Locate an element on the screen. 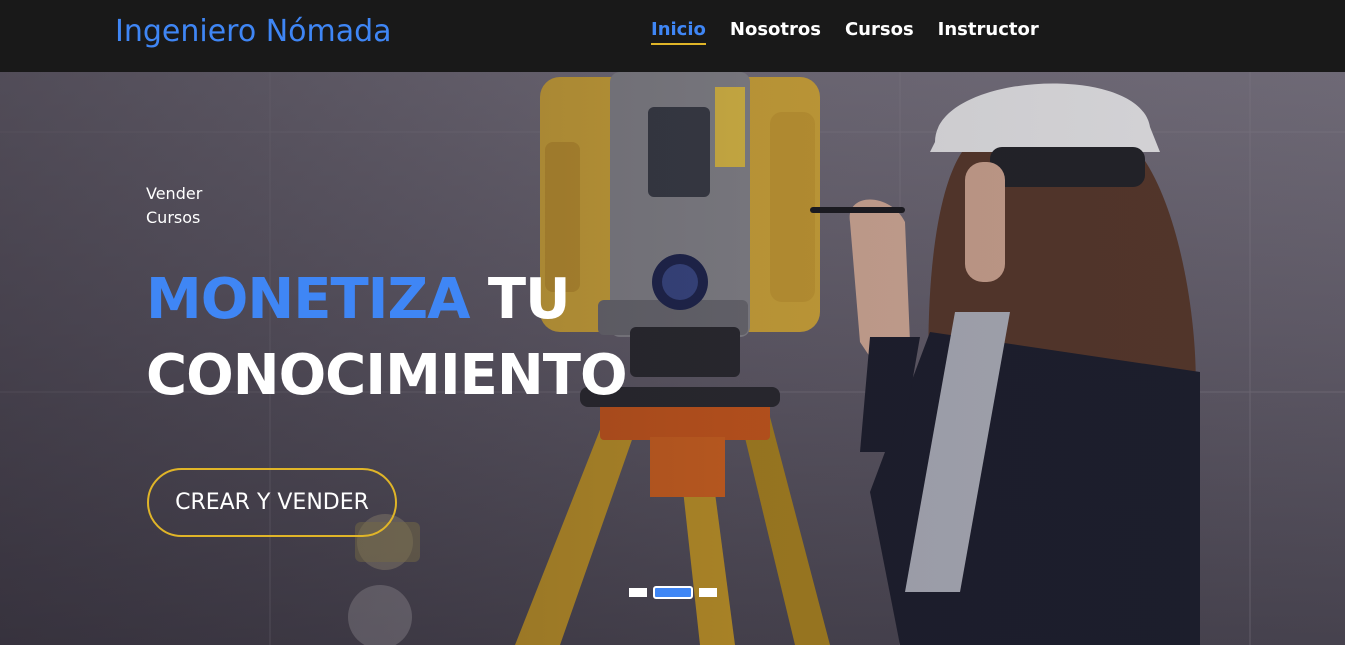 The height and width of the screenshot is (645, 1345). hero-headline-line2: CONOCIMIENTO is located at coordinates (387, 375).